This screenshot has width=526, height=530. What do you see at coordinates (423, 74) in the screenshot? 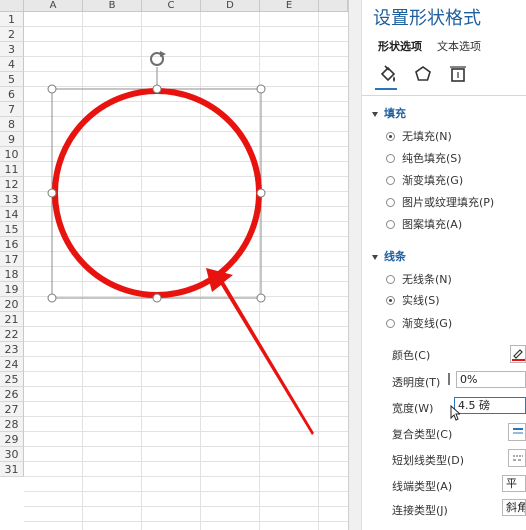
I see `pentagon-icon` at bounding box center [423, 74].